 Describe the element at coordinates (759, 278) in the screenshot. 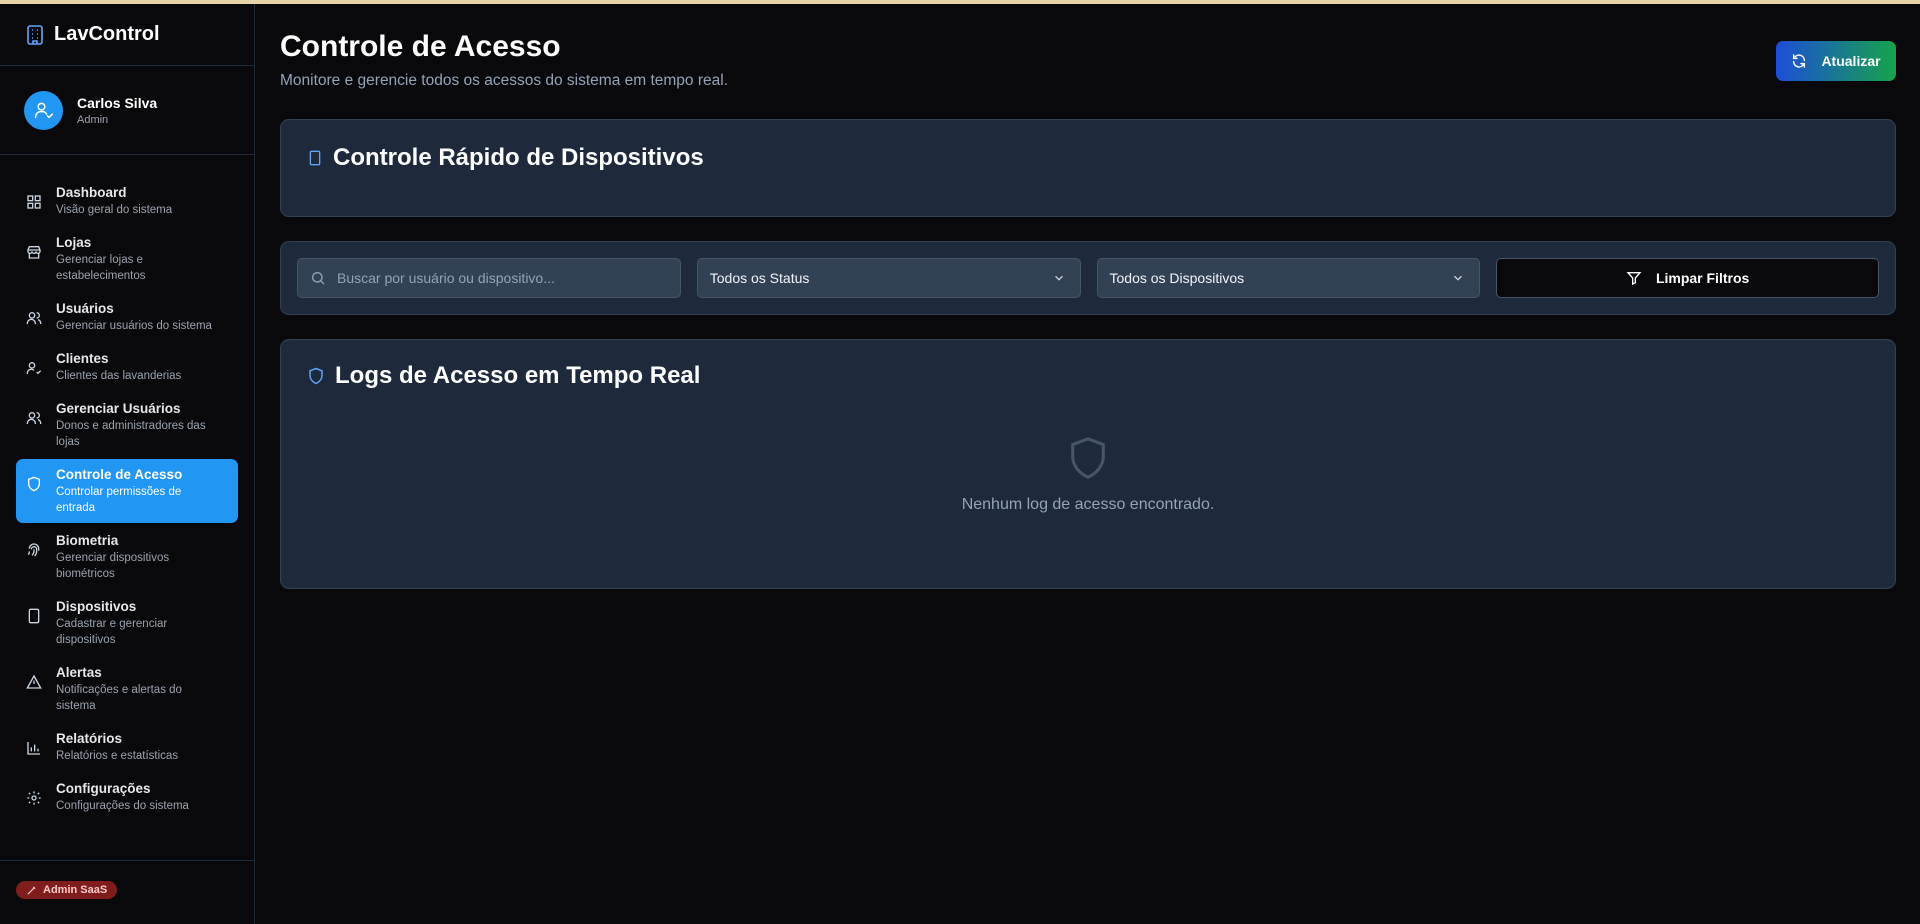

I see `status-select-value: Todos os Status` at that location.